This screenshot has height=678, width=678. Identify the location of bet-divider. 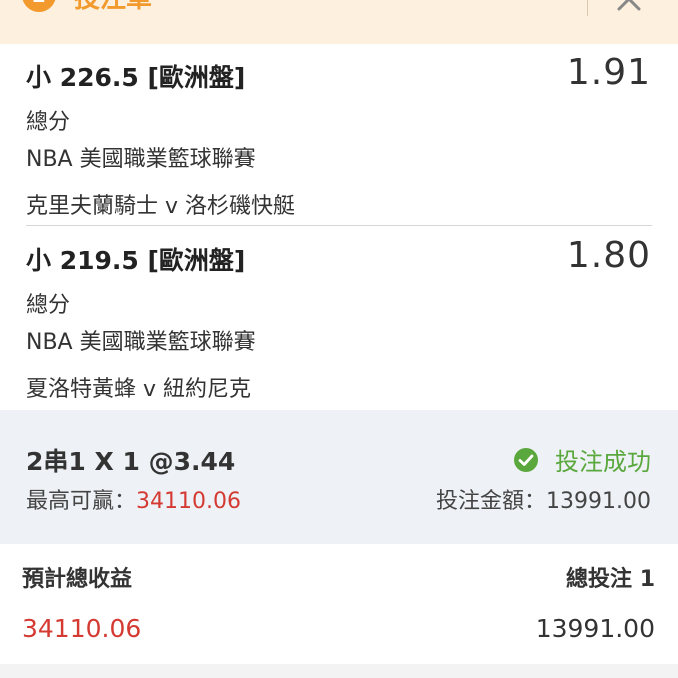
(339, 225).